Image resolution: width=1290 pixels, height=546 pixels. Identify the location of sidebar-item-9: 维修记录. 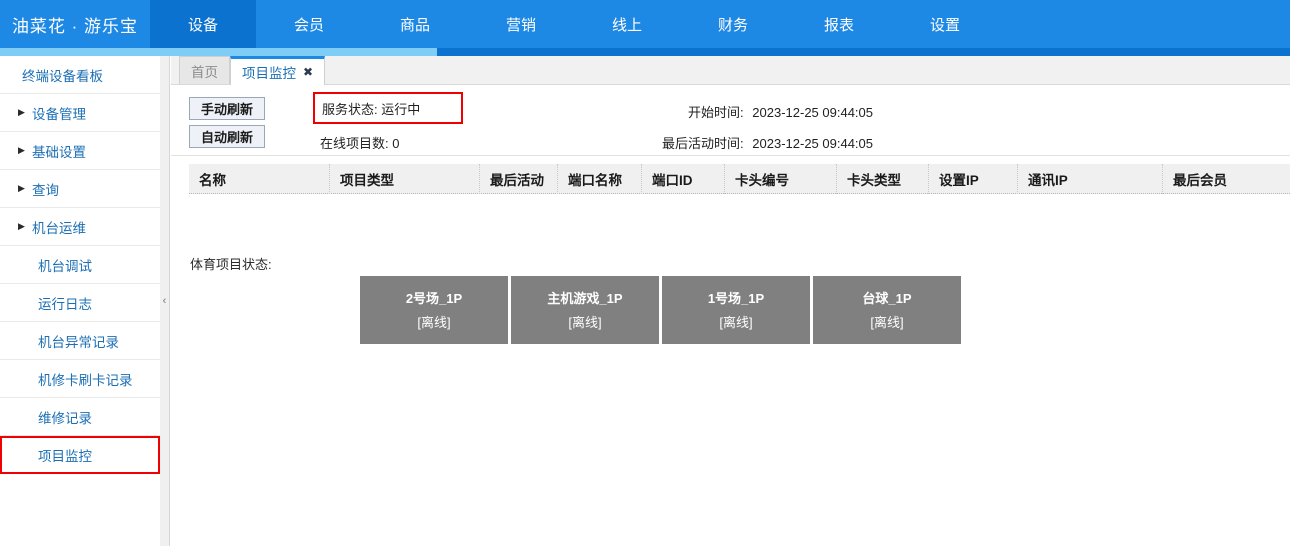
(80, 417).